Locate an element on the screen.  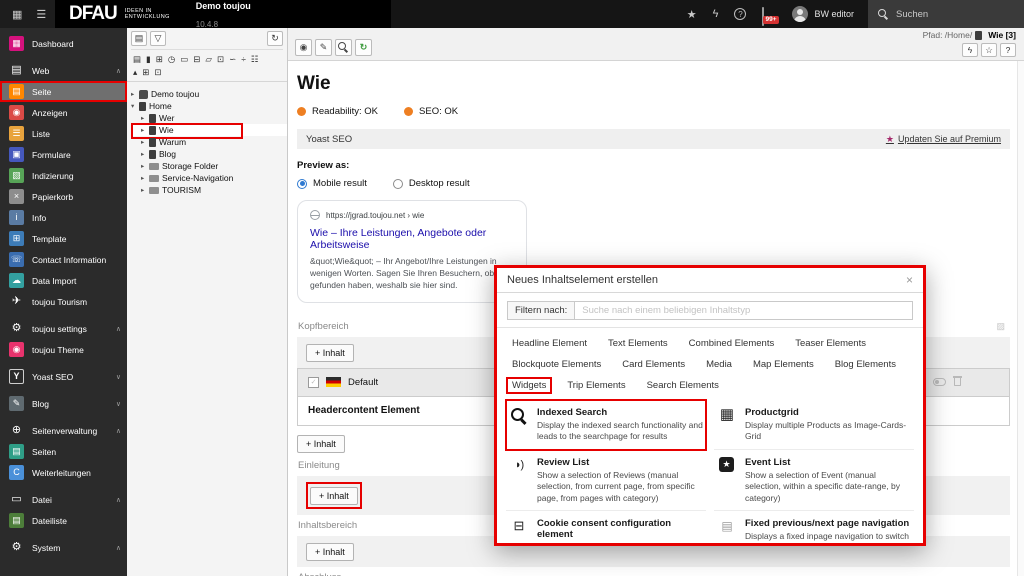
tree-item-warum: ▸ Warum is located at coordinates (209, 142).